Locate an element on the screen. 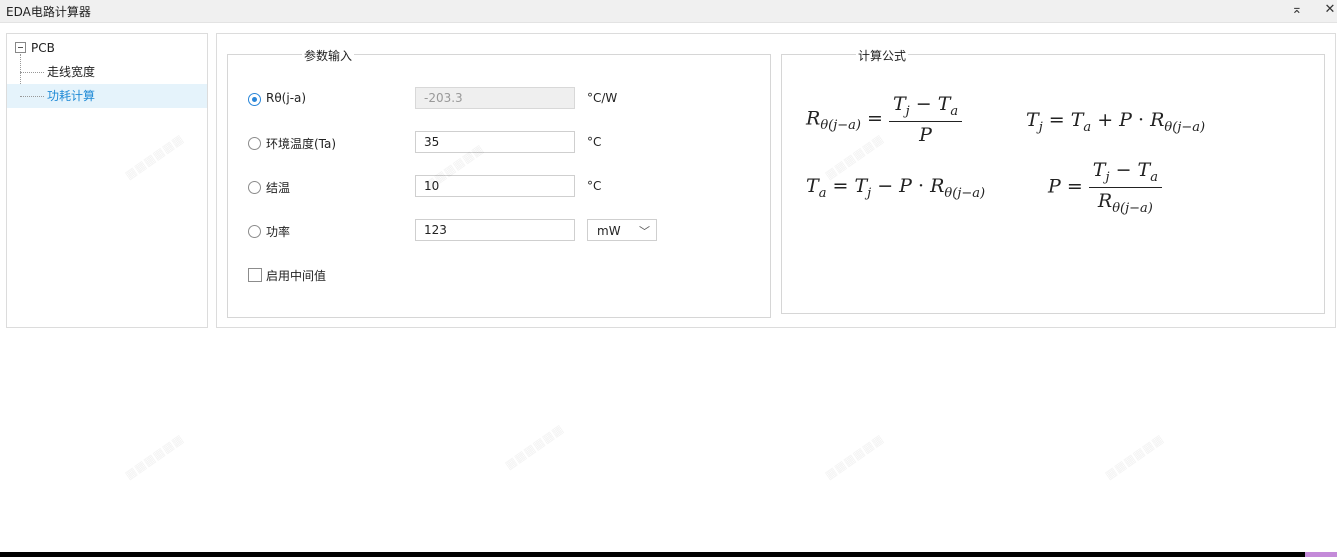 This screenshot has height=557, width=1337. label-power: 功率 is located at coordinates (278, 232).